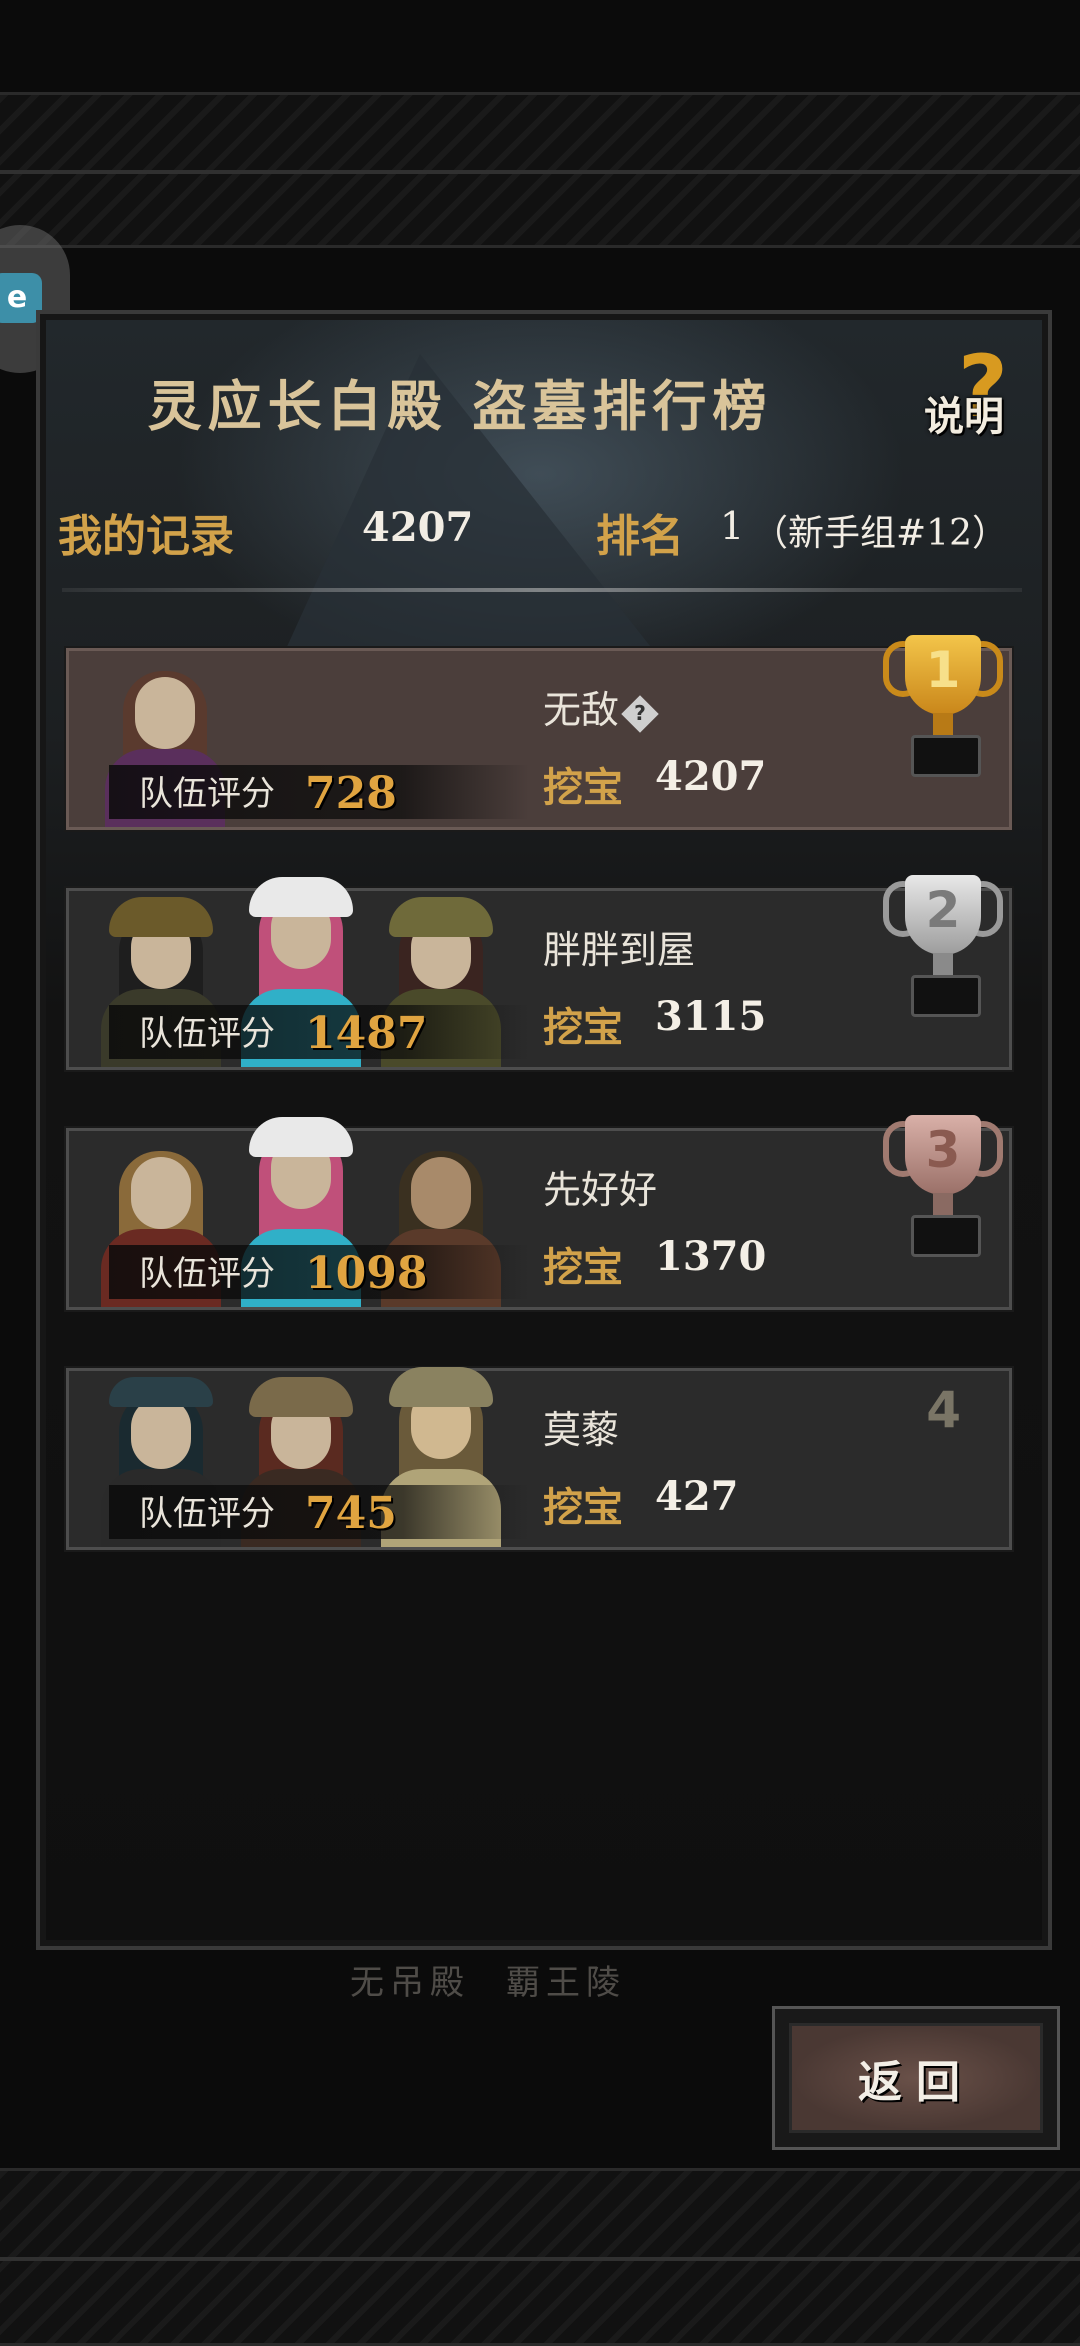 The width and height of the screenshot is (1080, 2346). I want to click on dig-value: 3115, so click(711, 1016).